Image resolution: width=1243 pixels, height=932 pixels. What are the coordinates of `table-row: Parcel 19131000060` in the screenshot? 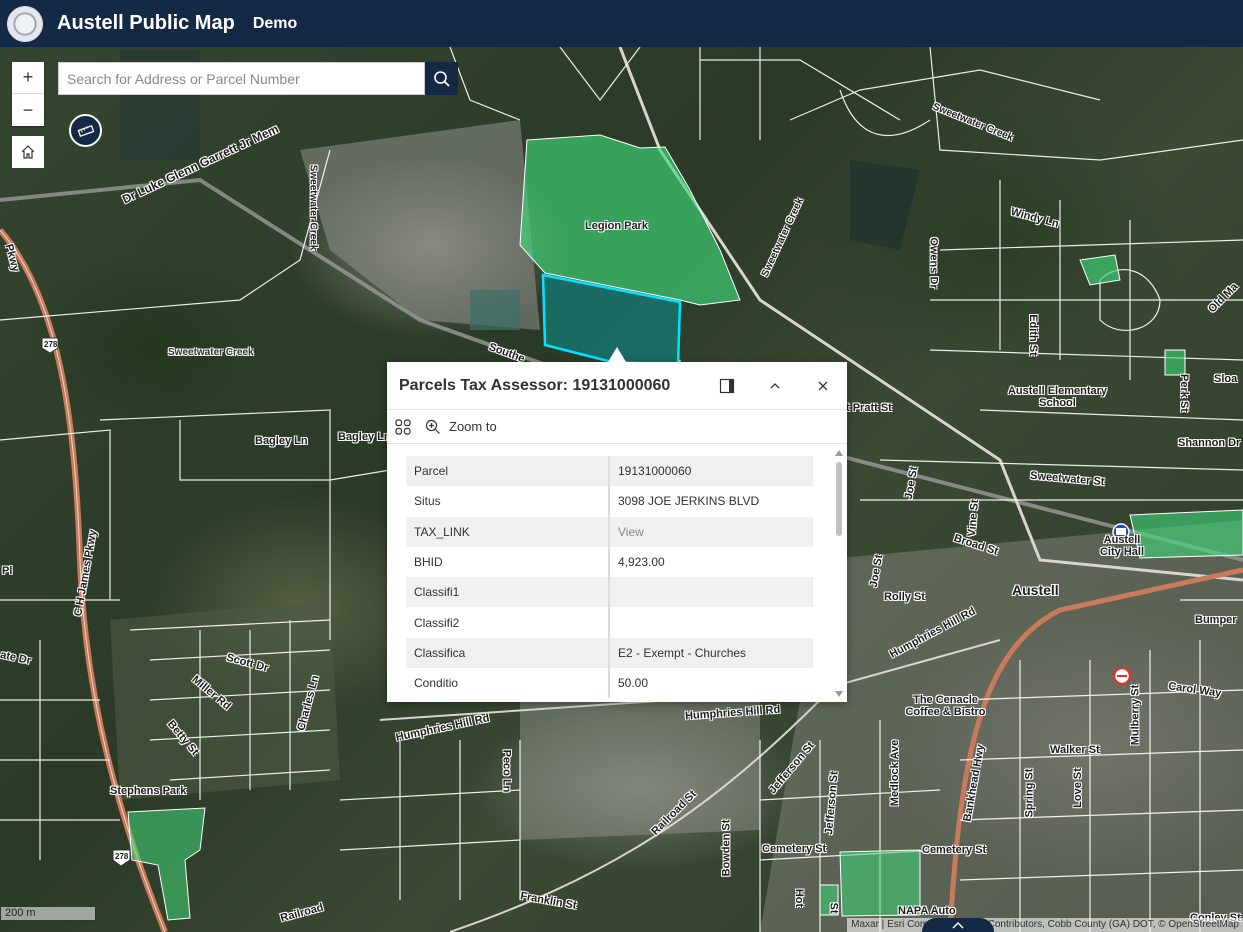 It's located at (609, 471).